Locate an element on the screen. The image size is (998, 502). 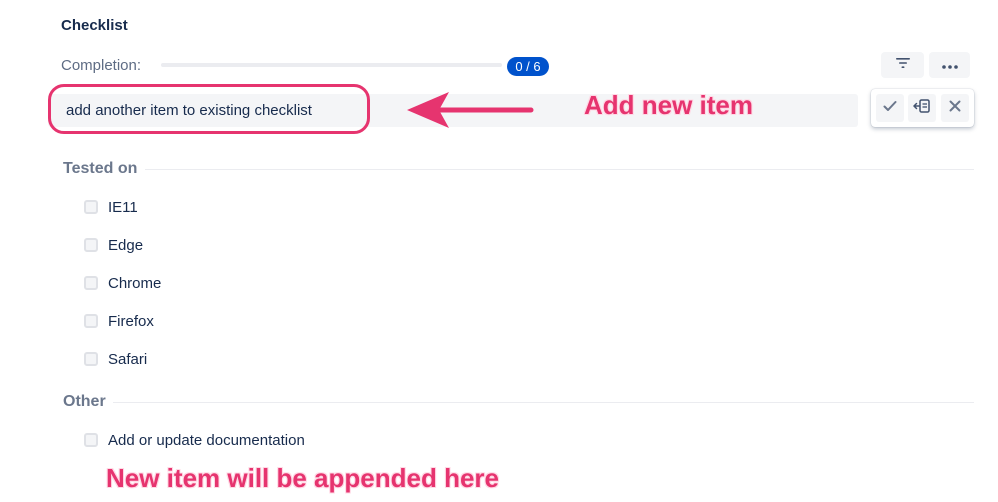
insert-icon is located at coordinates (922, 108).